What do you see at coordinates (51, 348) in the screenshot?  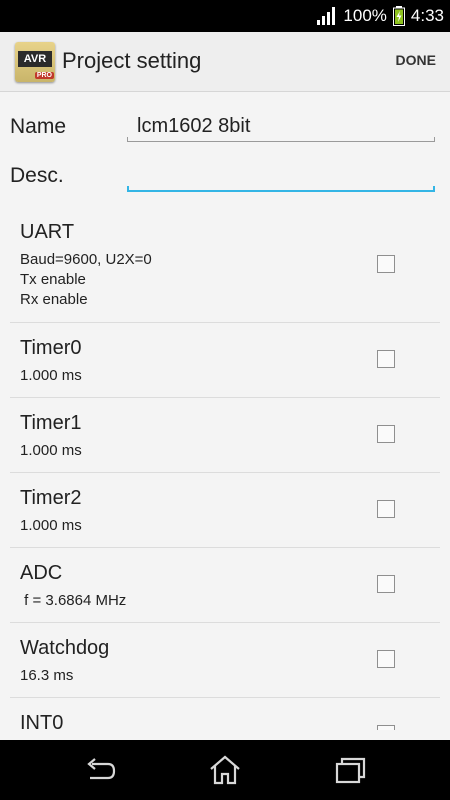 I see `list-item-title: Timer0` at bounding box center [51, 348].